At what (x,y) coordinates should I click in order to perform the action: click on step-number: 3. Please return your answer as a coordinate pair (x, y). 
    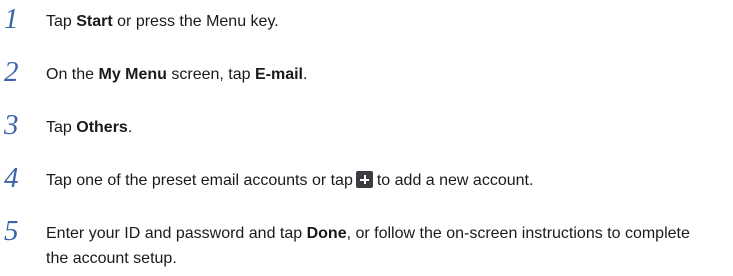
    Looking at the image, I should click on (11, 125).